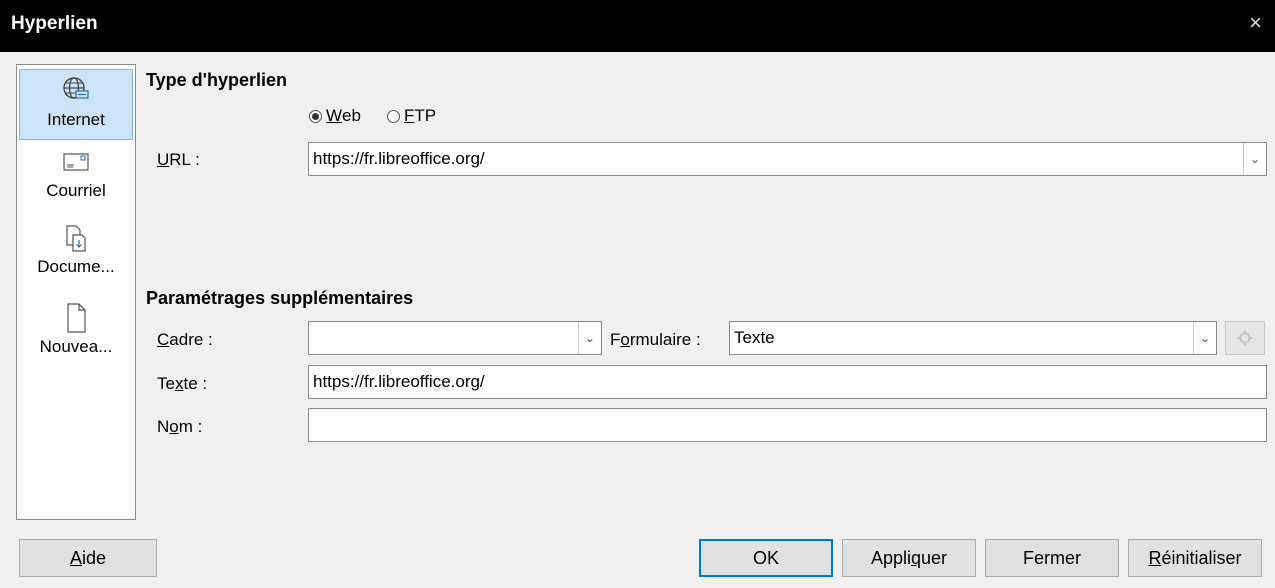 This screenshot has width=1275, height=588. I want to click on name-label-accel: o, so click(174, 426).